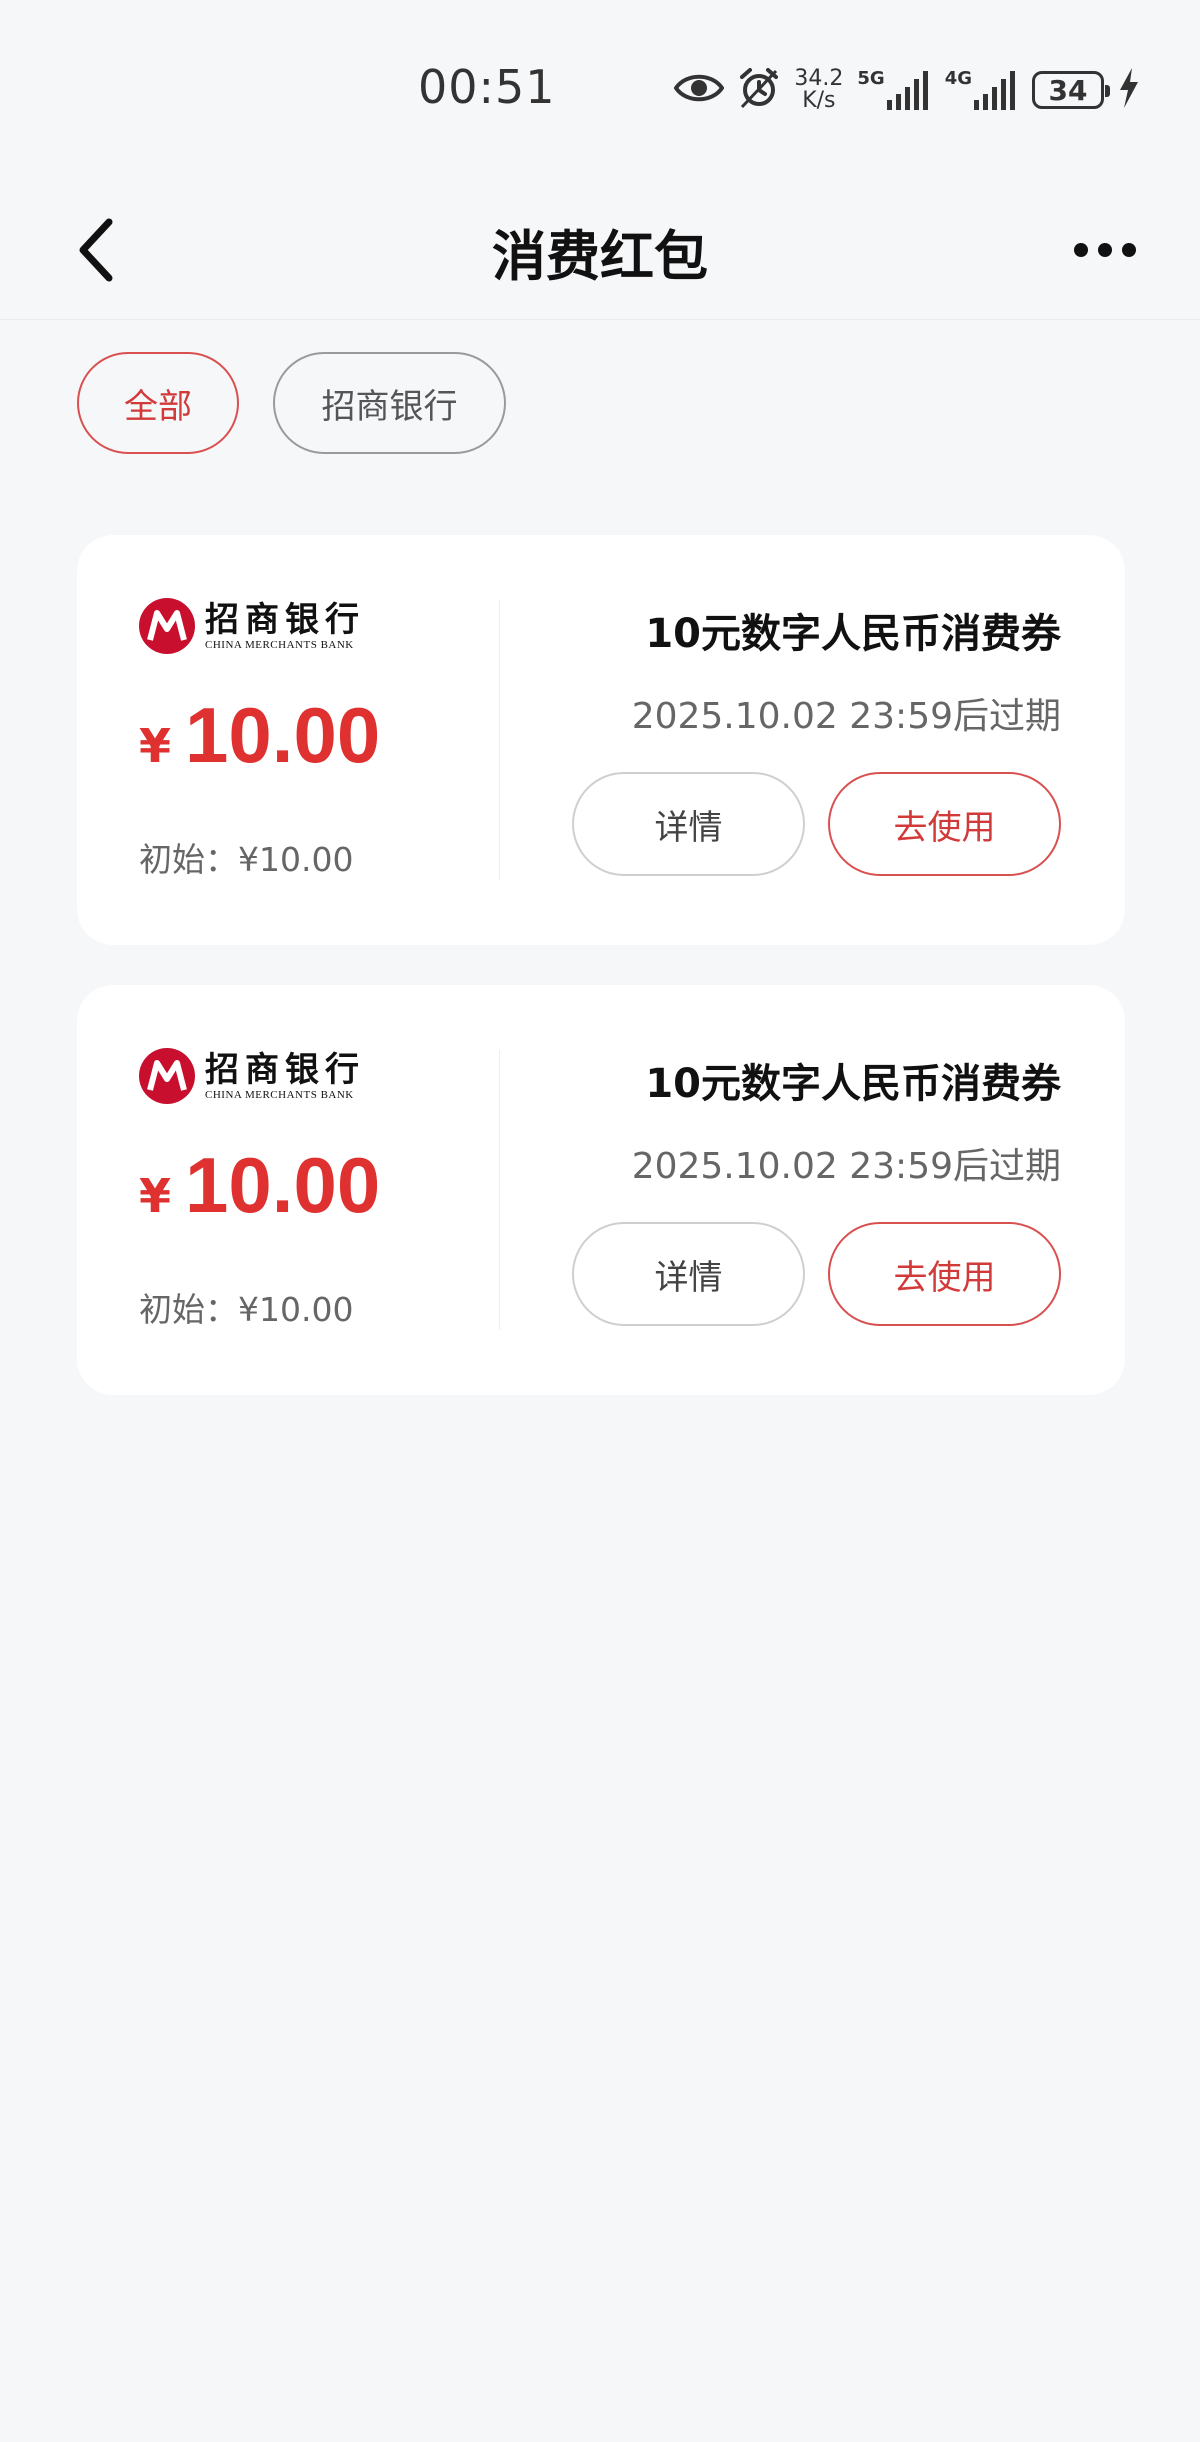 Image resolution: width=1200 pixels, height=2442 pixels. Describe the element at coordinates (958, 78) in the screenshot. I see `signal-4g-label: 4G` at that location.